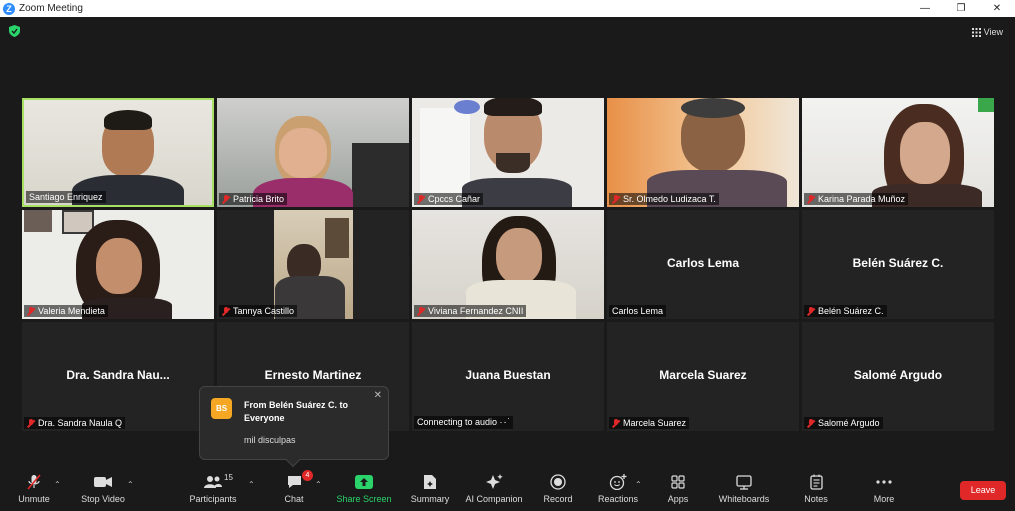  I want to click on record-button: Record, so click(558, 488).